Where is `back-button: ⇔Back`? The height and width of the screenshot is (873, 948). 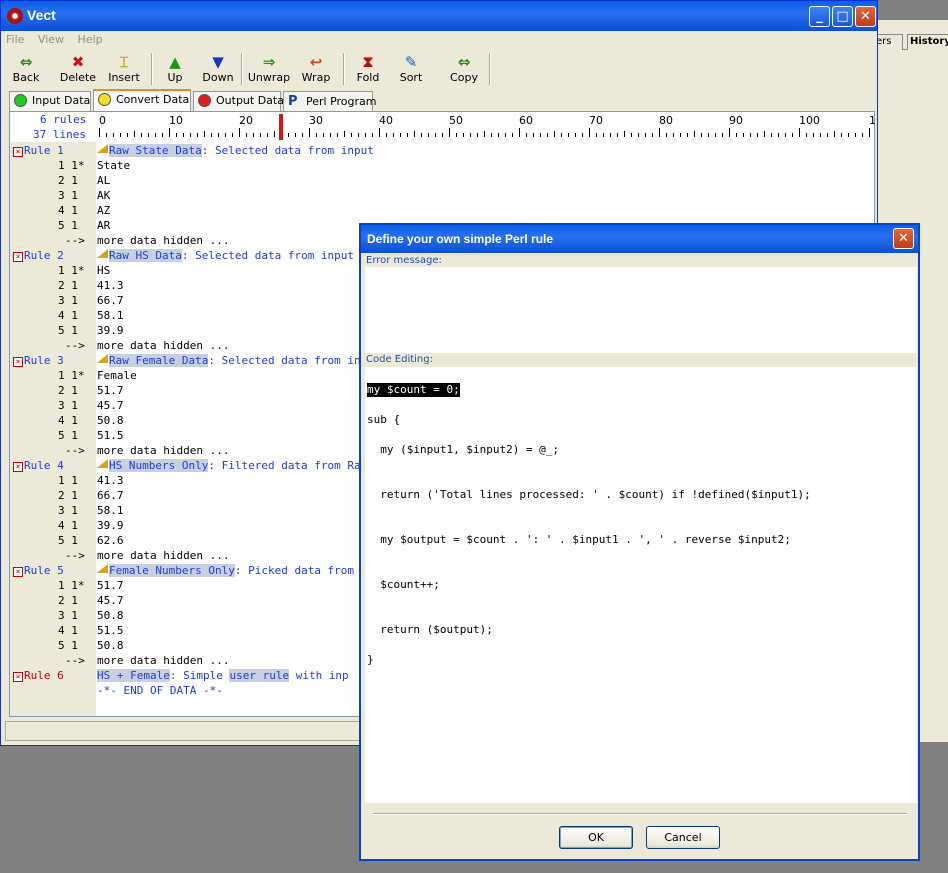
back-button: ⇔Back is located at coordinates (26, 70).